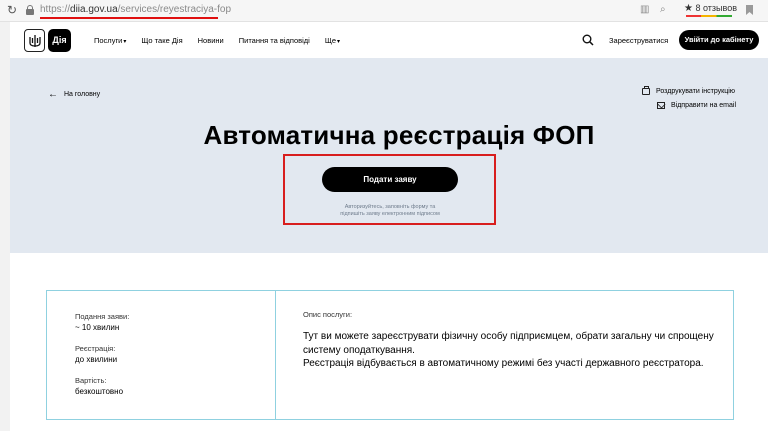  Describe the element at coordinates (588, 40) in the screenshot. I see `search-icon` at that location.